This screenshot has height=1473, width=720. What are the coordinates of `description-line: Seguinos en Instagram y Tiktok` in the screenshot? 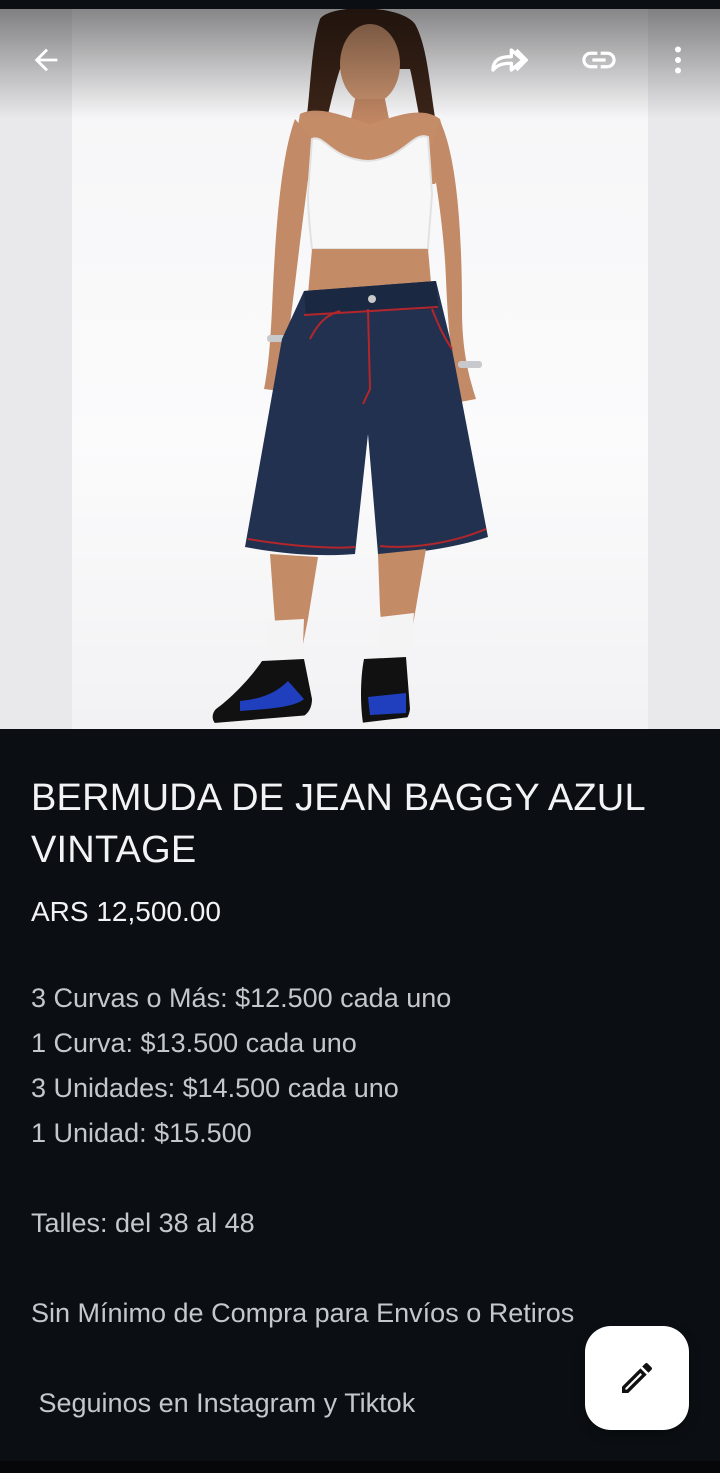 It's located at (223, 1403).